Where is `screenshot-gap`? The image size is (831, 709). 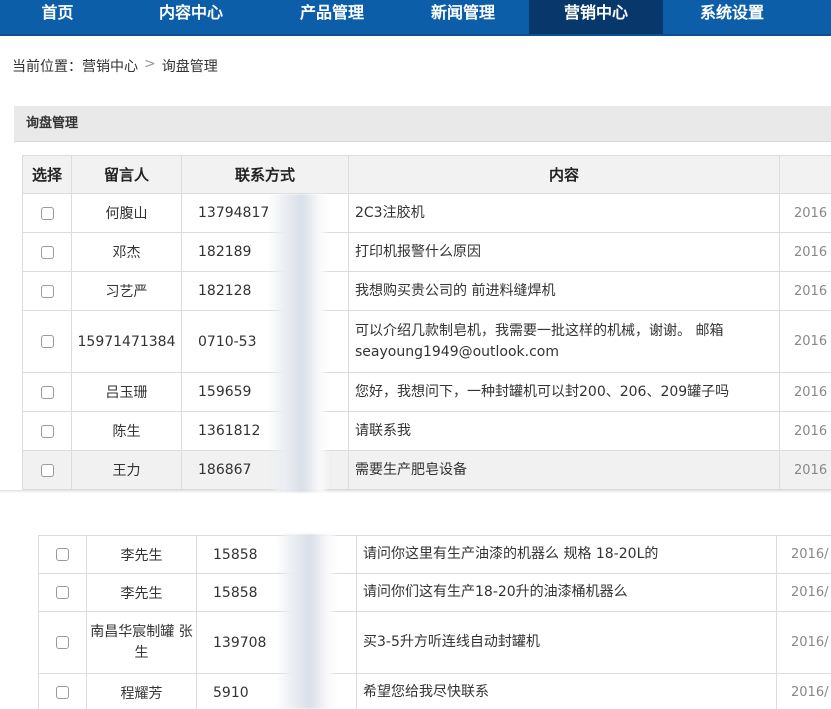
screenshot-gap is located at coordinates (415, 513).